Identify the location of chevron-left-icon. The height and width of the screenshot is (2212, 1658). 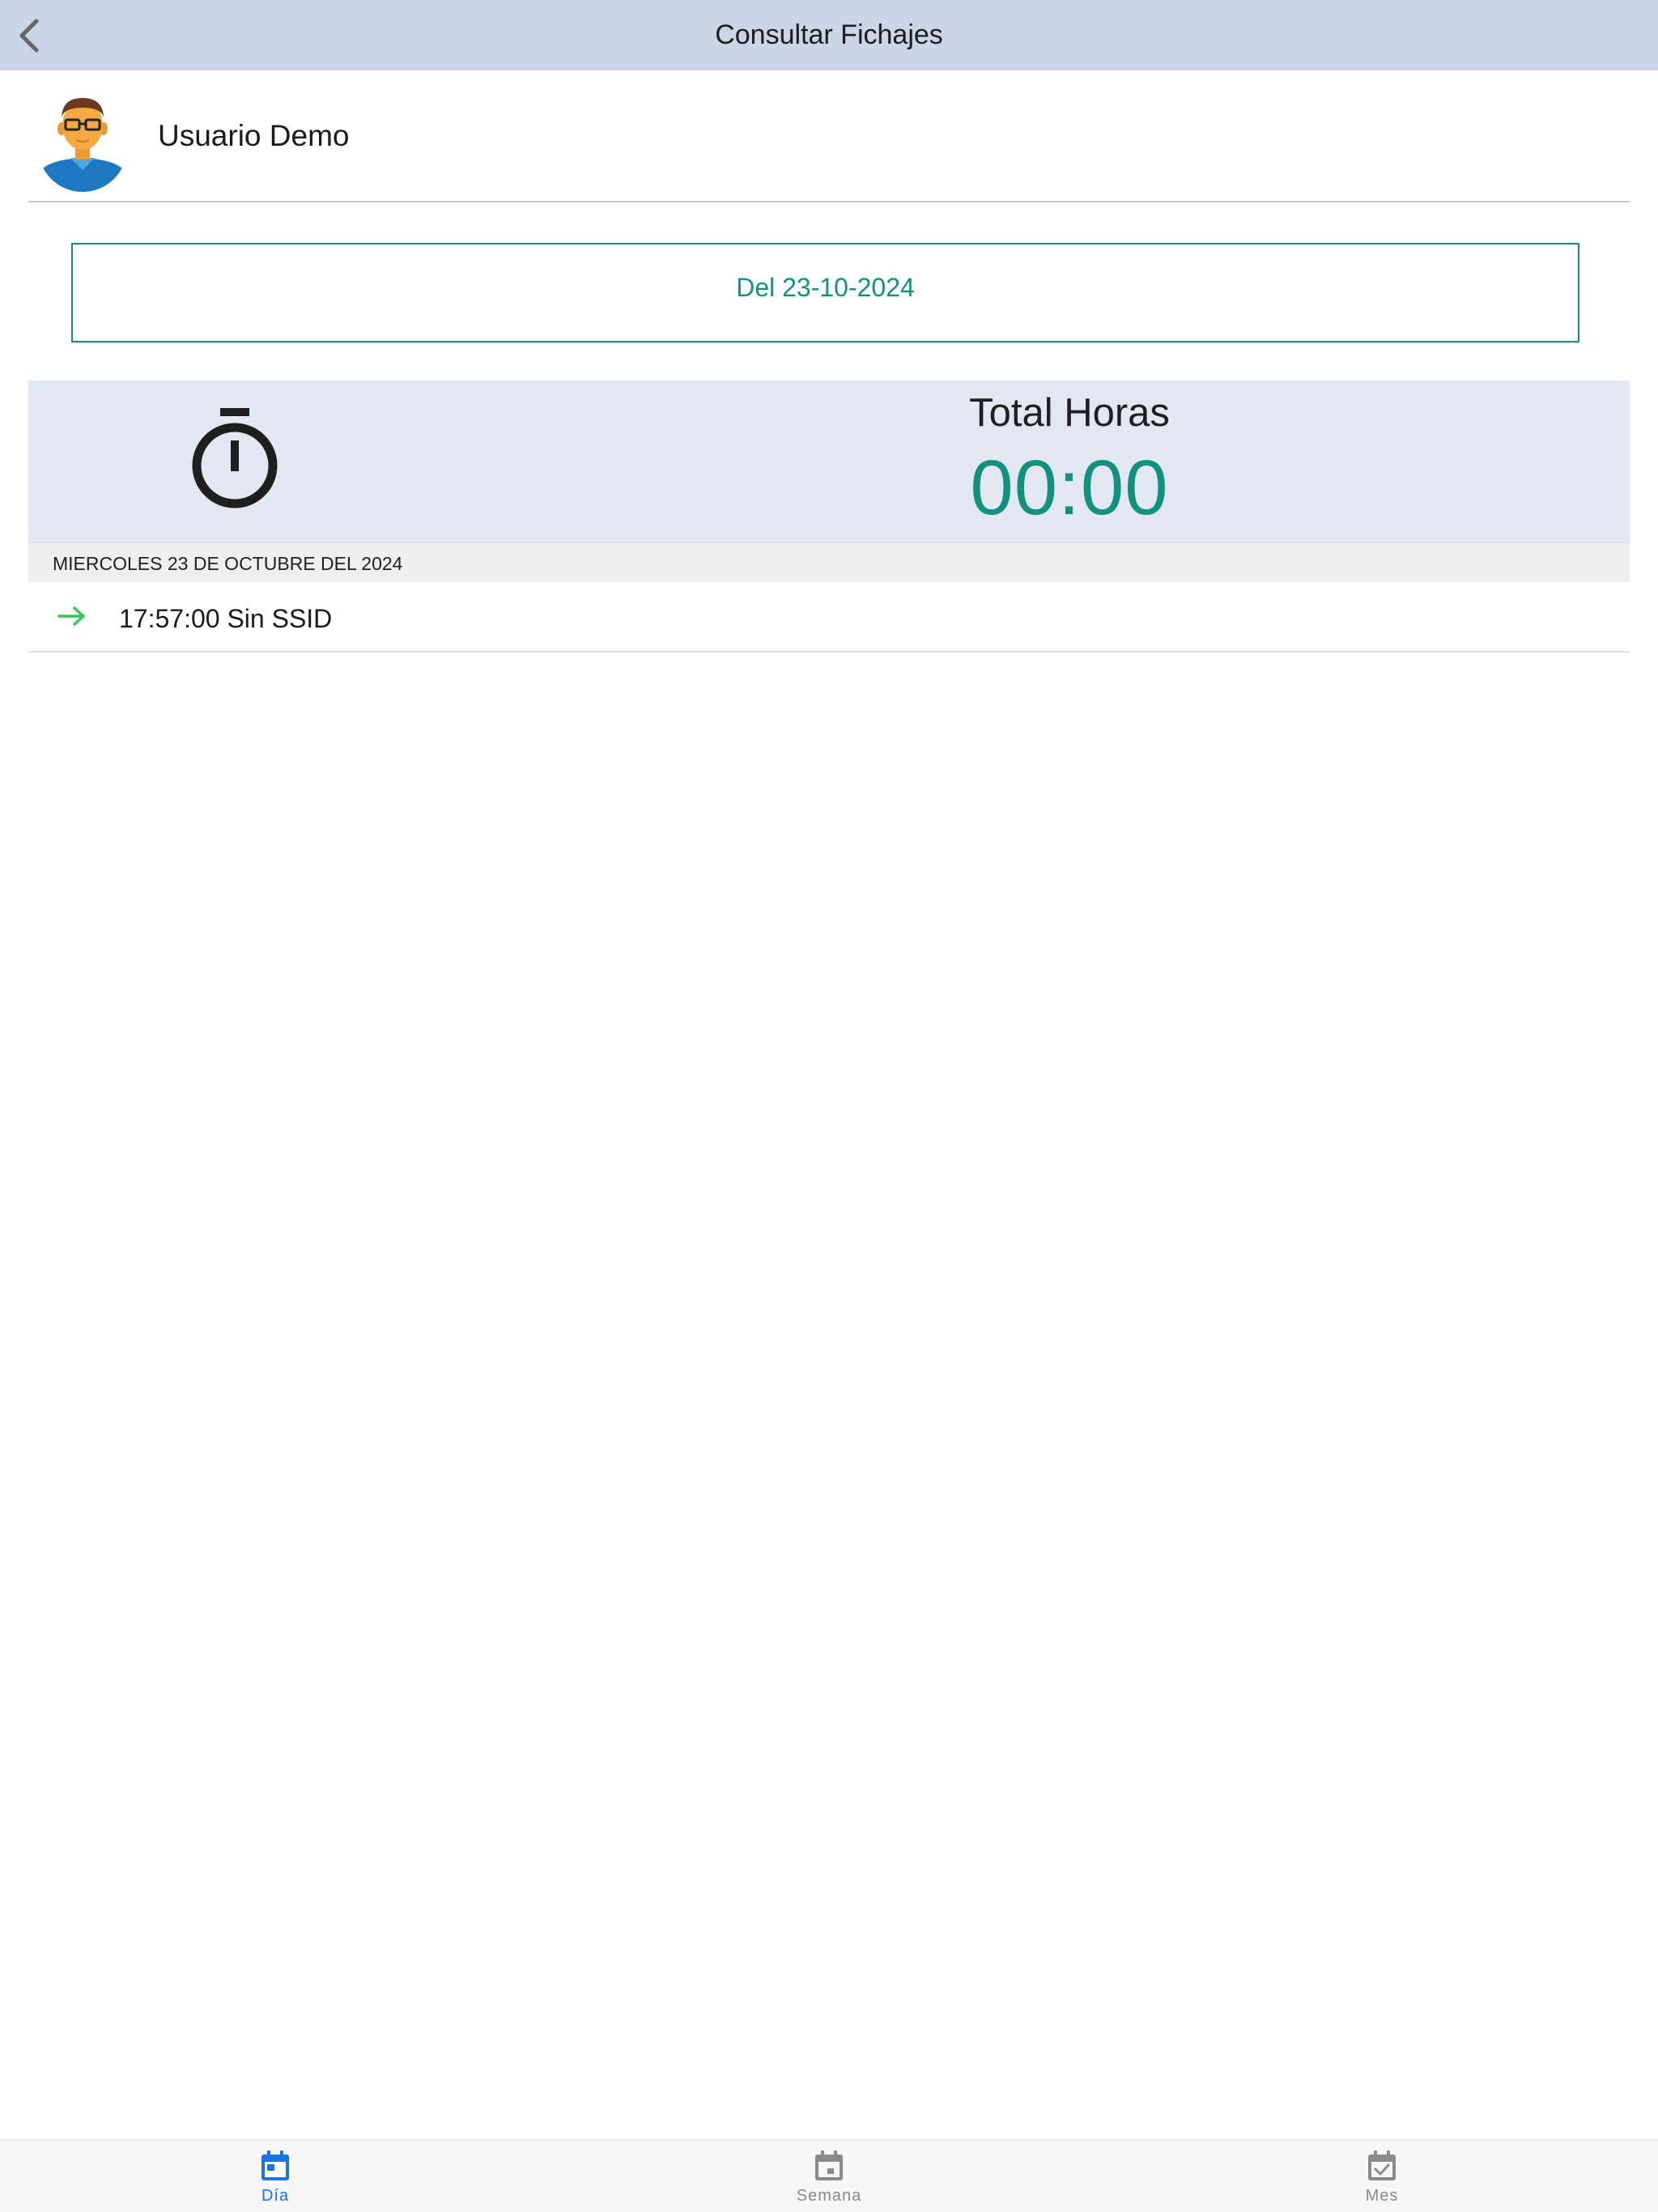
(29, 36).